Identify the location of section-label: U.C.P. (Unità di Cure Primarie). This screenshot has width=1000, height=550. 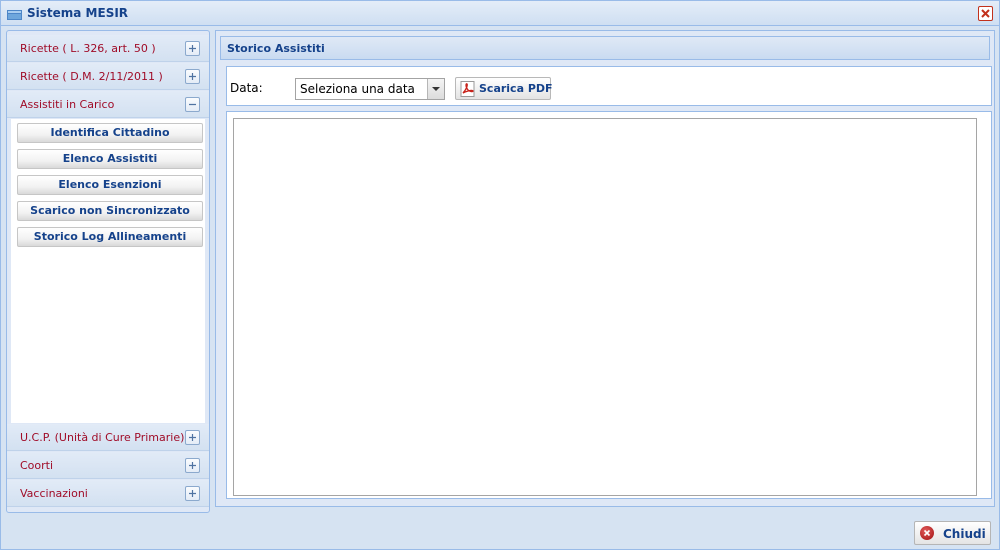
(102, 437).